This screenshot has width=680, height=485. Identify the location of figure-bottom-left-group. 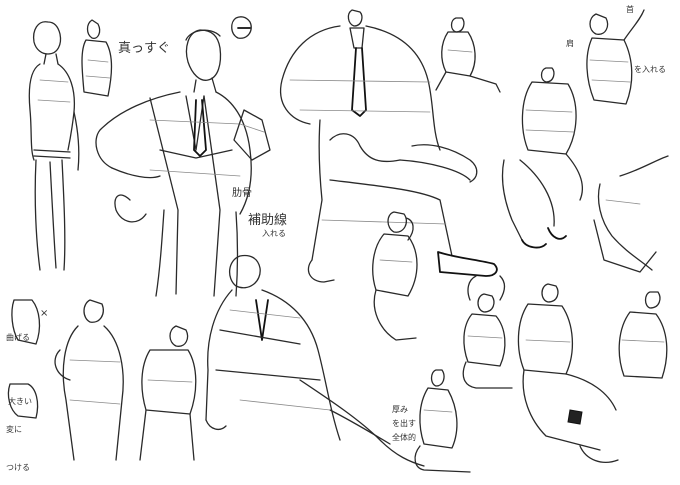
(102, 380).